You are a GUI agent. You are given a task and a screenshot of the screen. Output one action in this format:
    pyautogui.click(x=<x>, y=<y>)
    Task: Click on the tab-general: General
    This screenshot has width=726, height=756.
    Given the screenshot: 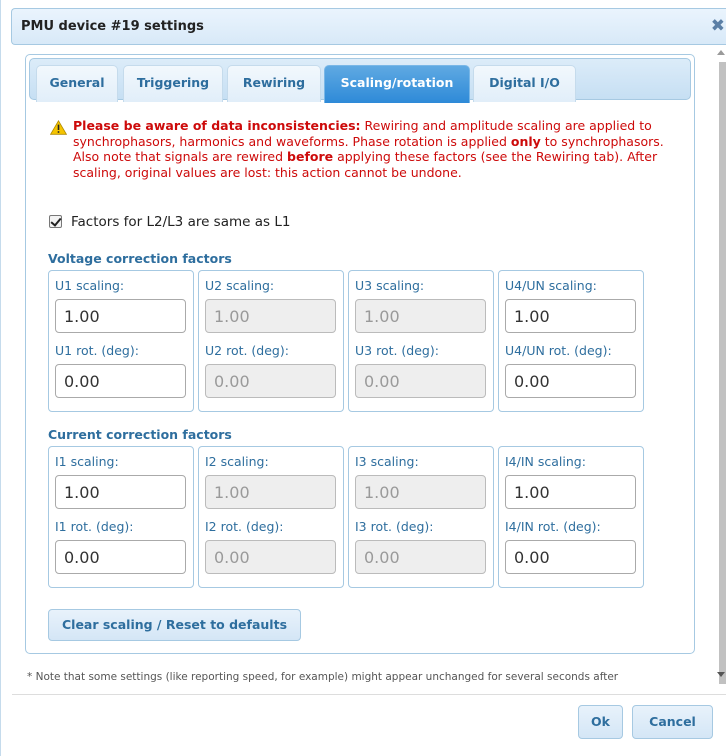 What is the action you would take?
    pyautogui.click(x=77, y=83)
    